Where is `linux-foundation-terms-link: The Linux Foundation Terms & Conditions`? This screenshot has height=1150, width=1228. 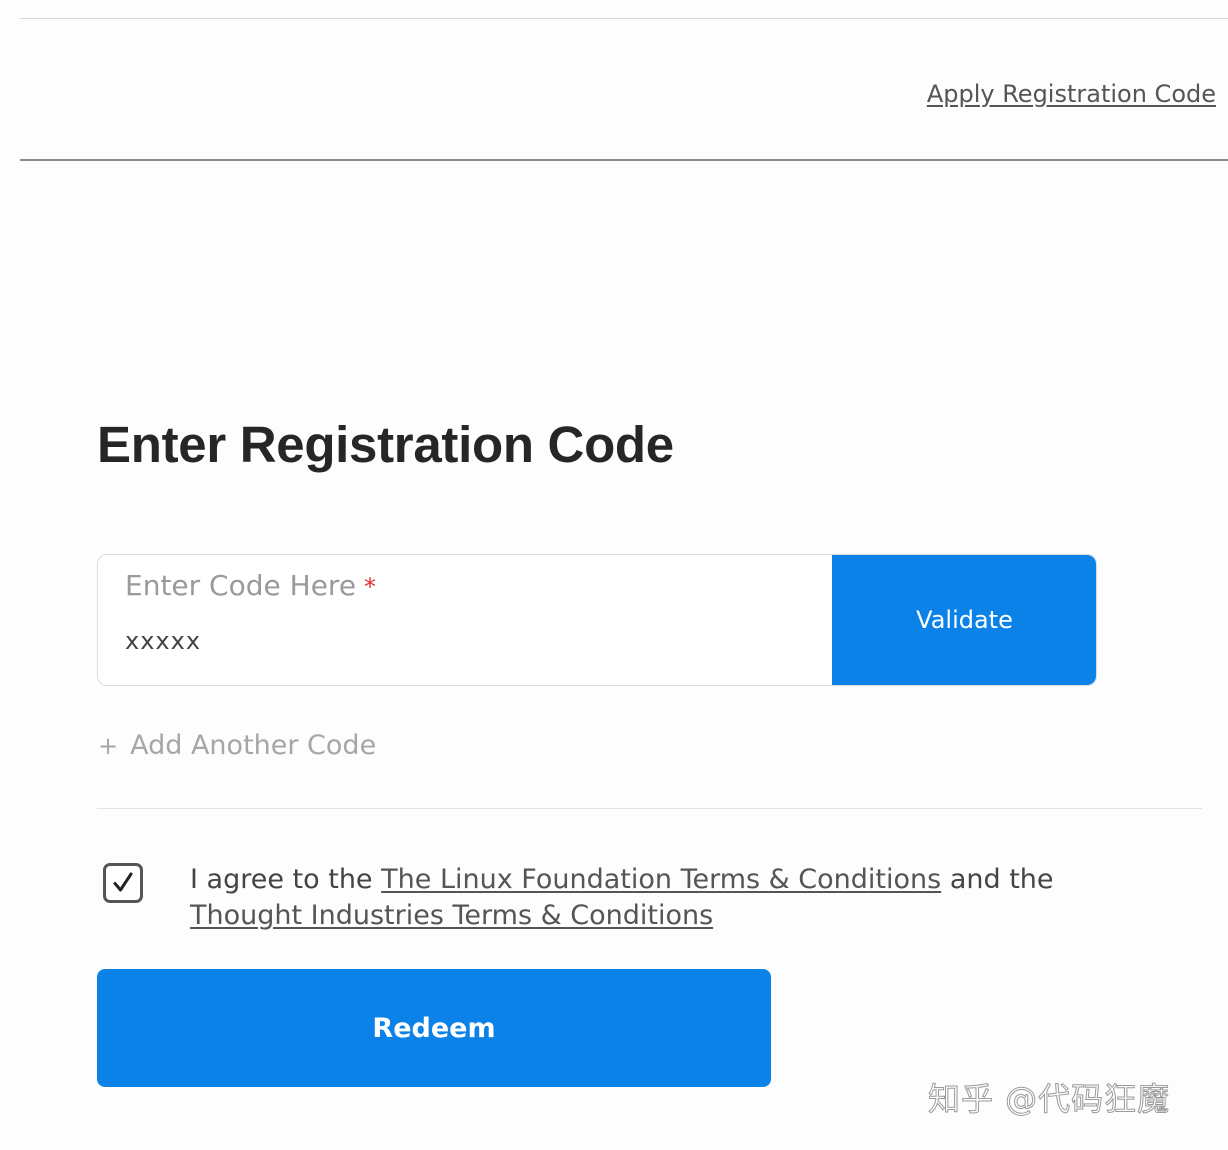 linux-foundation-terms-link: The Linux Foundation Terms & Conditions is located at coordinates (661, 879).